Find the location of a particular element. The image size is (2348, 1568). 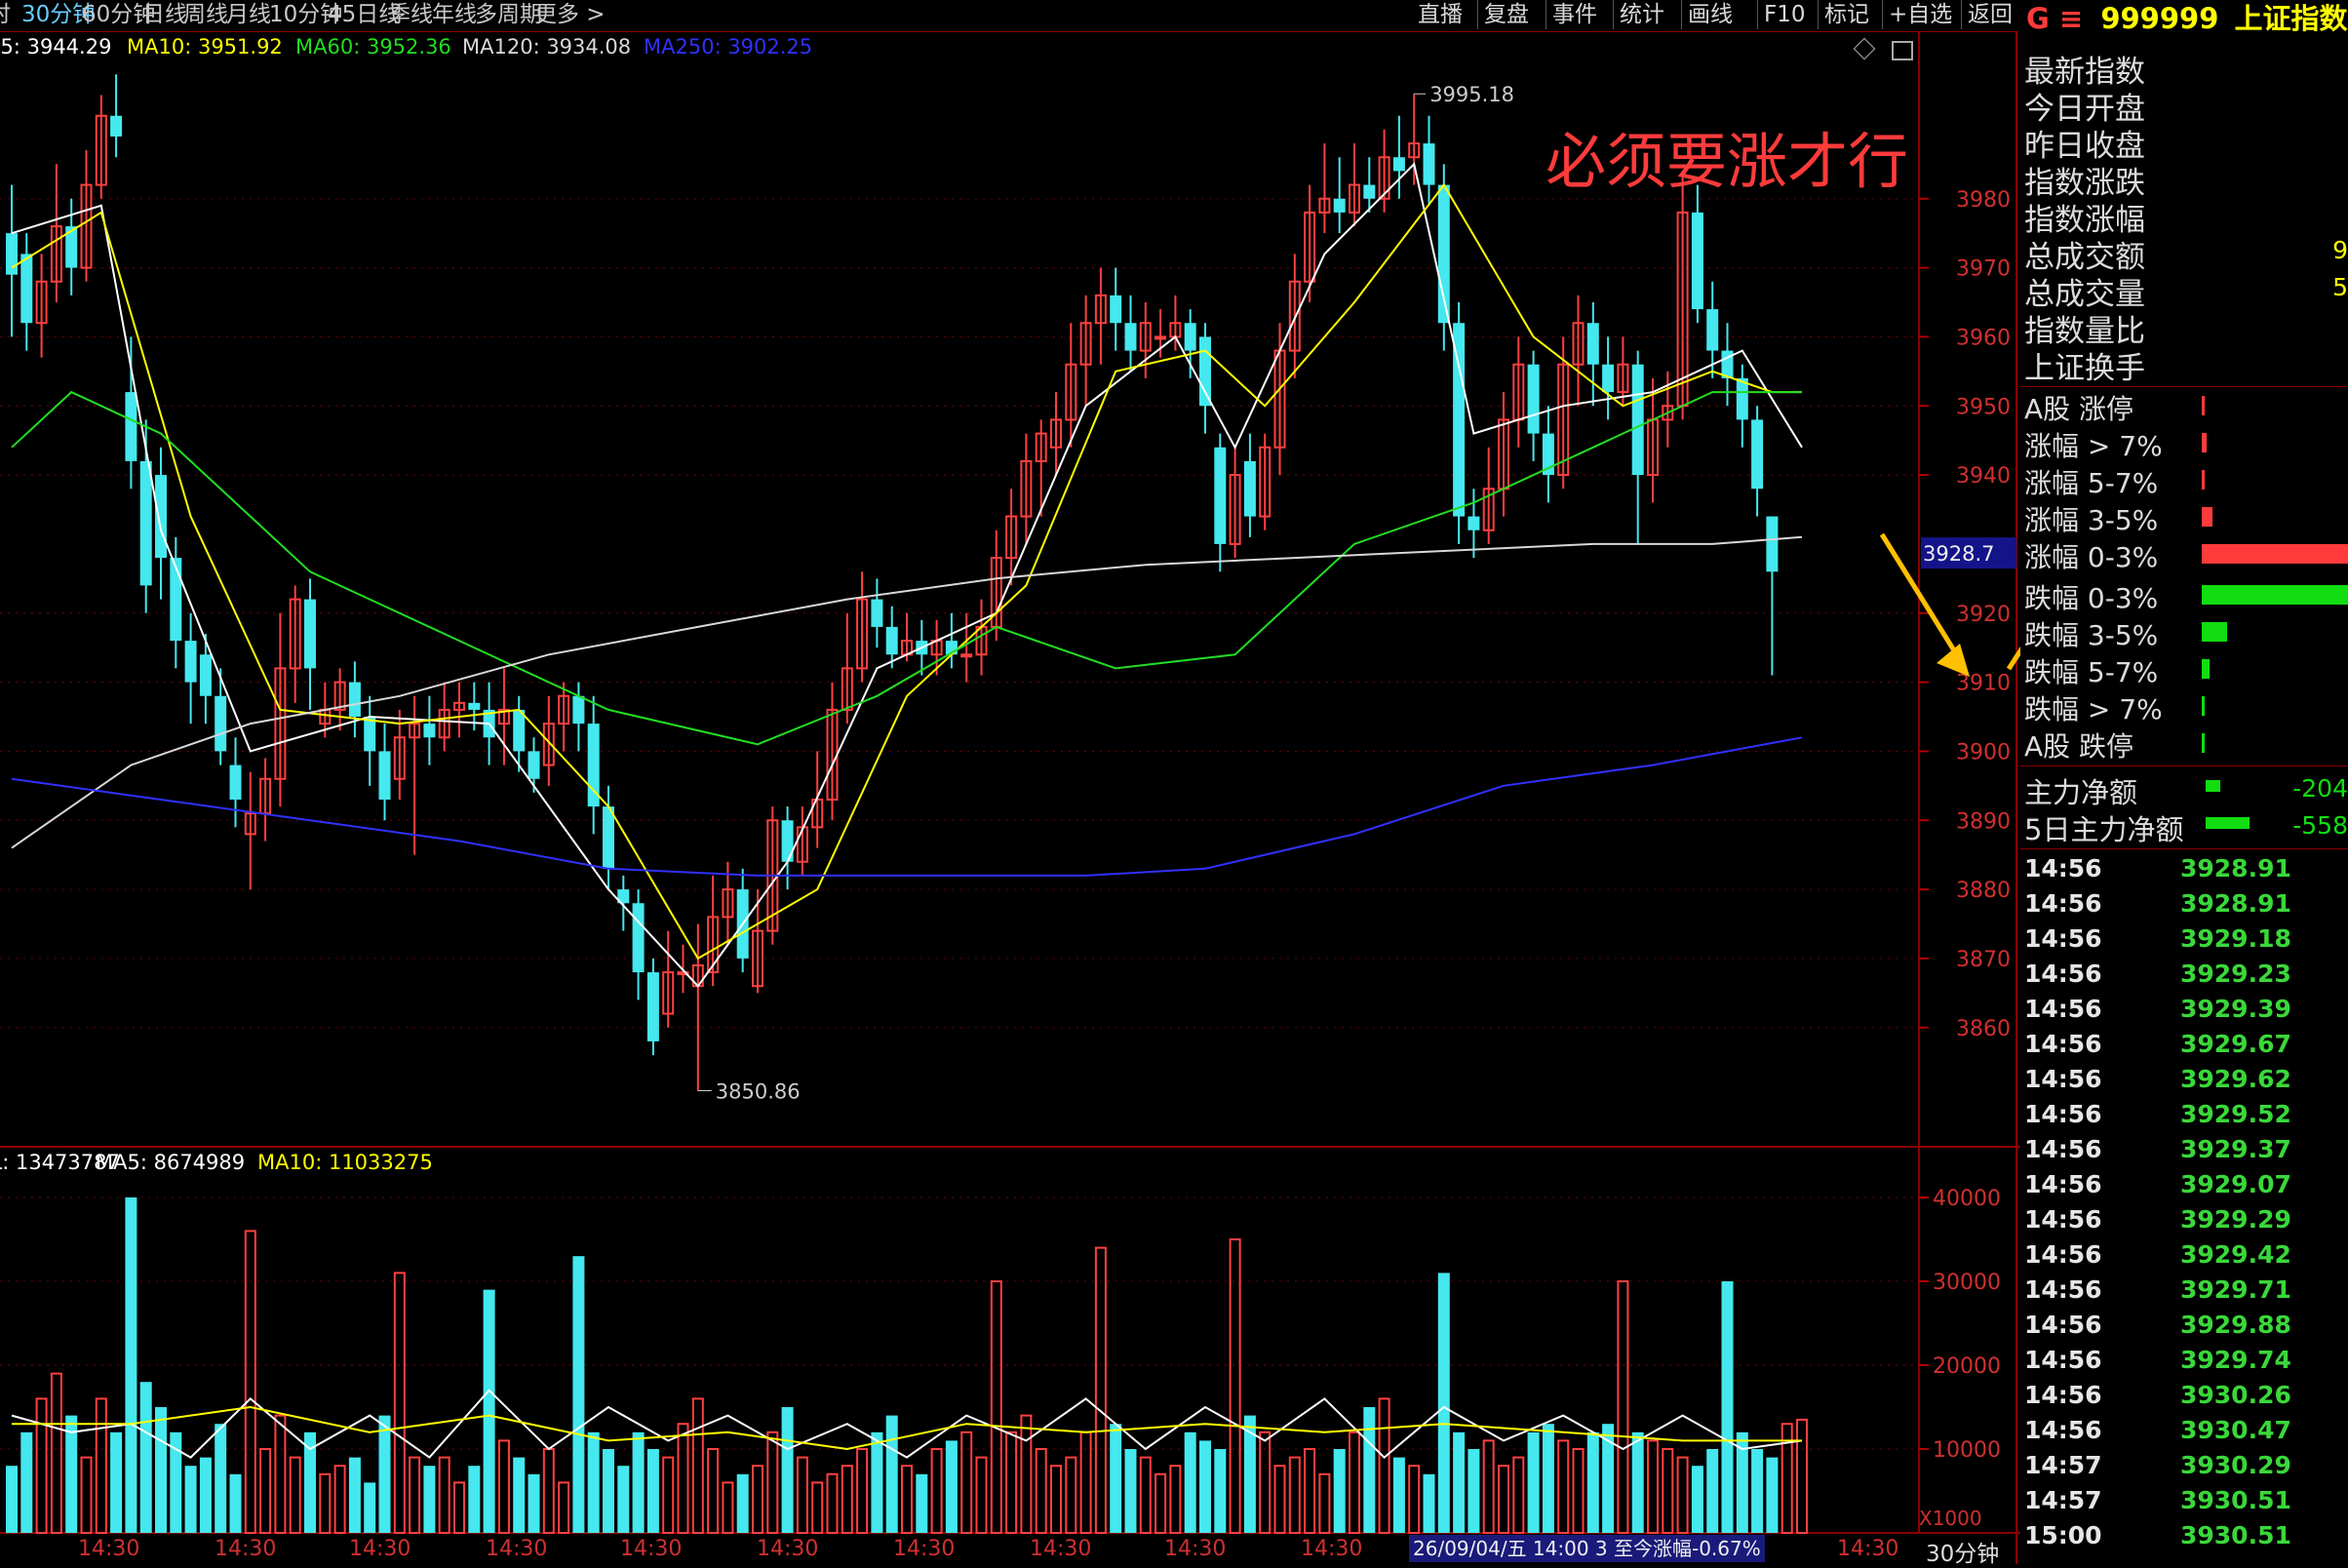

info-label: 上证换手 is located at coordinates (2084, 368).